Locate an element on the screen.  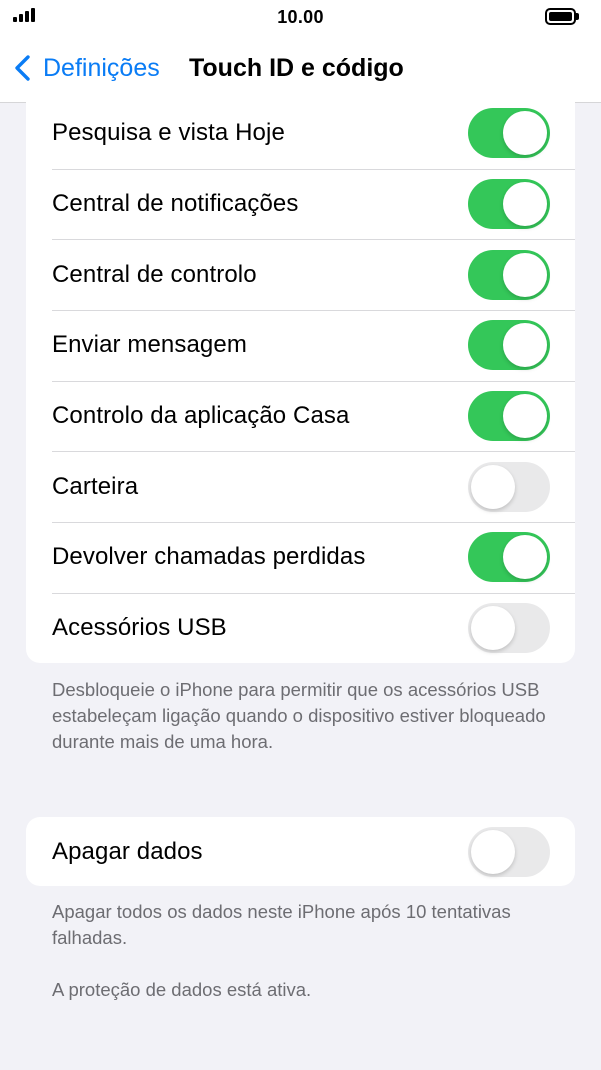
back-button: Definições is located at coordinates (86, 68).